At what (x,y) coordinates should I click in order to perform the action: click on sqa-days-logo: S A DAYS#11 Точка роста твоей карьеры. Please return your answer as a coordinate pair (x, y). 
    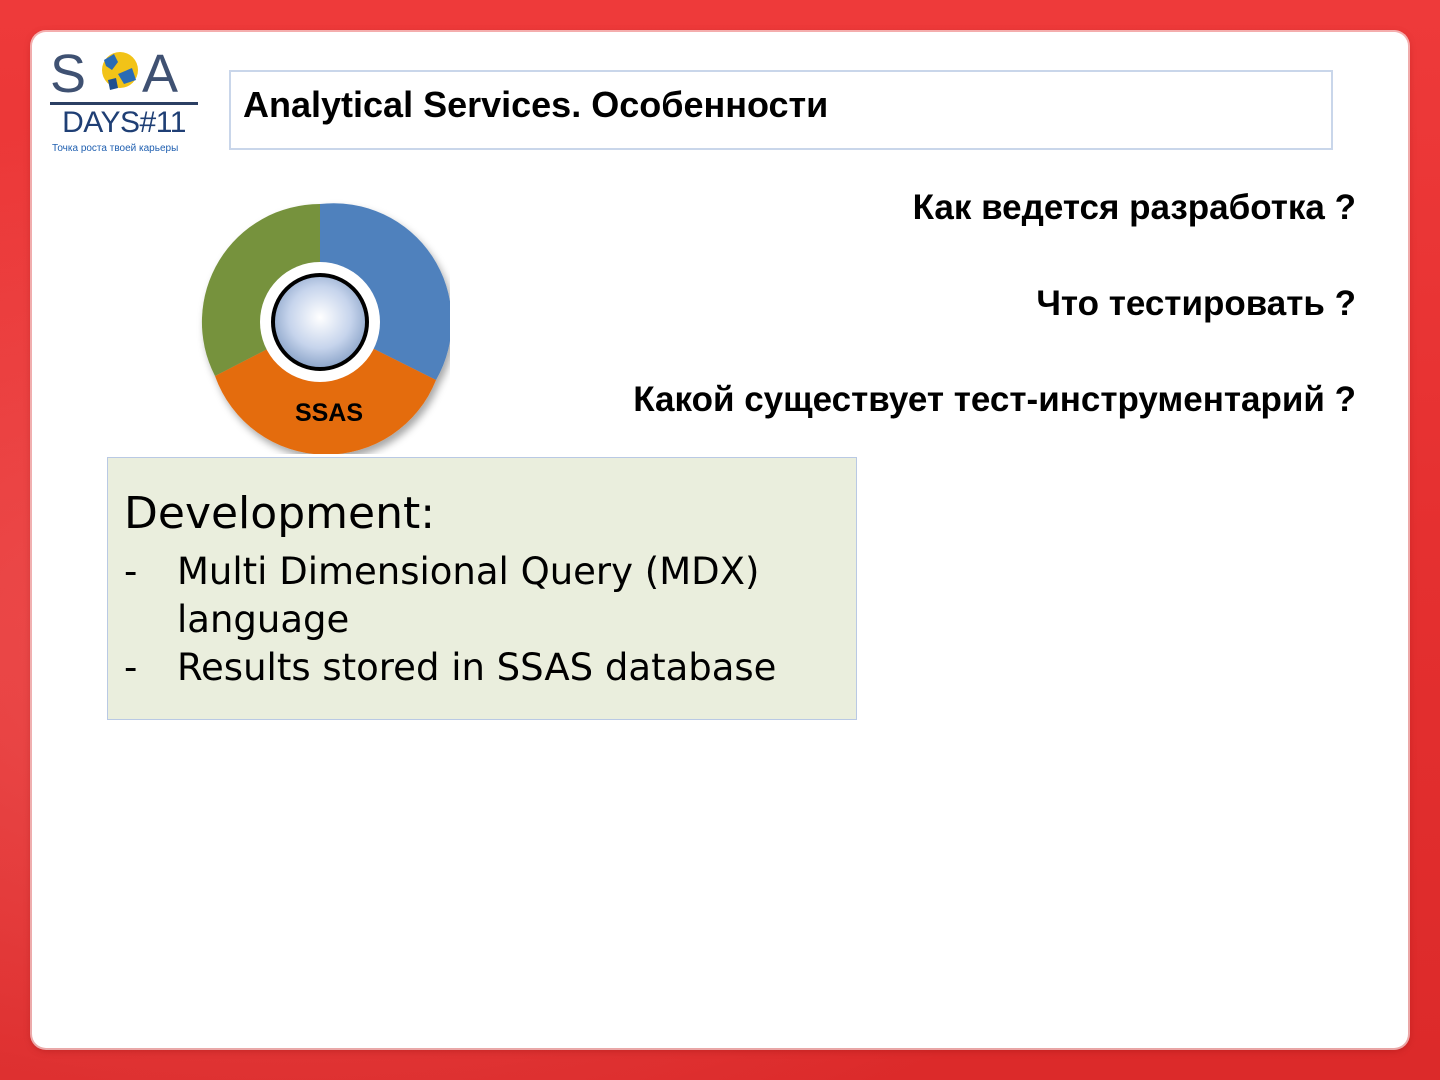
    Looking at the image, I should click on (124, 100).